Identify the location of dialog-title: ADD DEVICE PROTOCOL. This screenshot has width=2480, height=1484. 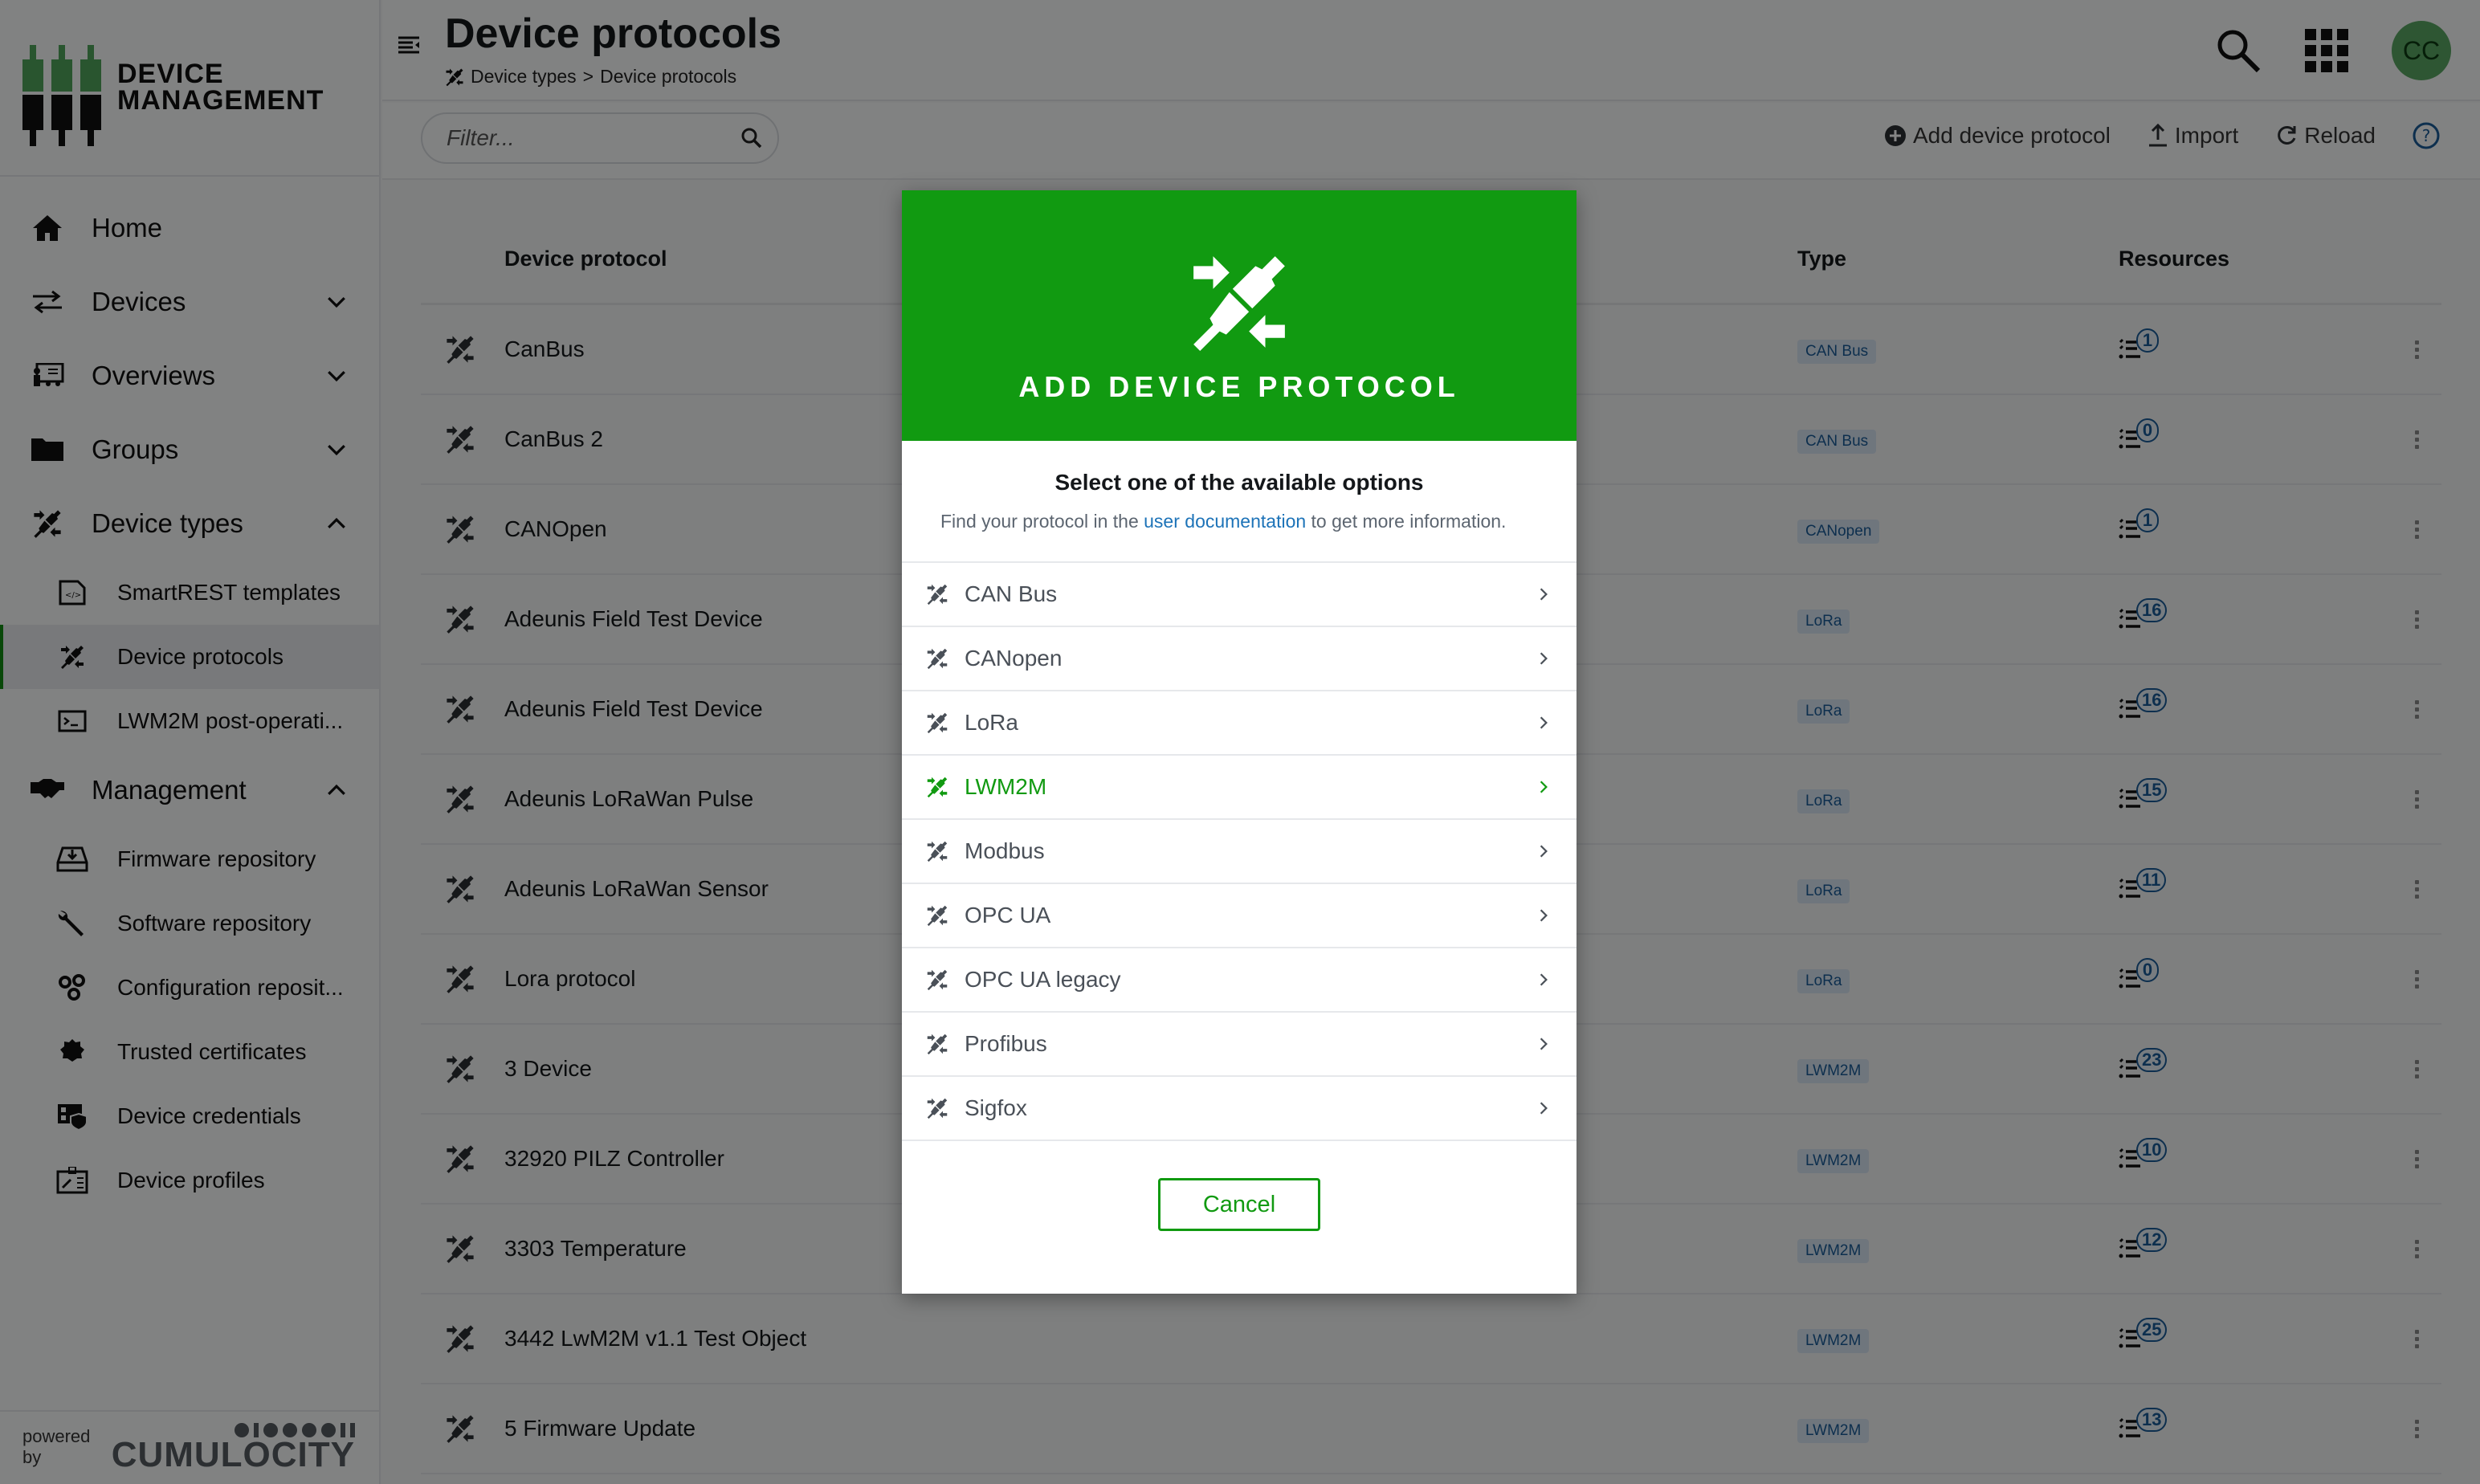
(1239, 386).